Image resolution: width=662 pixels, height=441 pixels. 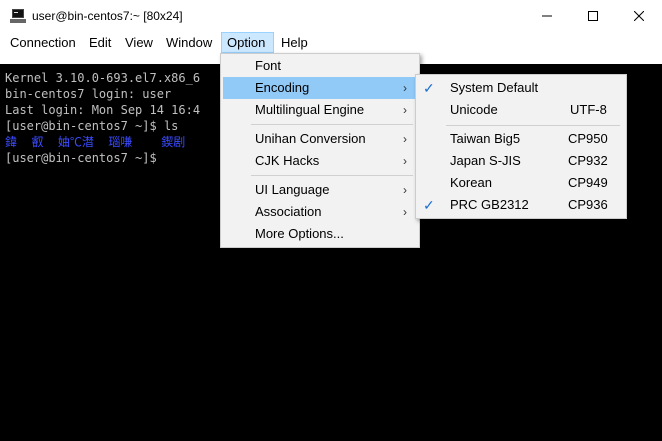 I want to click on encoding-taiwan-big5-label: Taiwan Big5, so click(x=485, y=138).